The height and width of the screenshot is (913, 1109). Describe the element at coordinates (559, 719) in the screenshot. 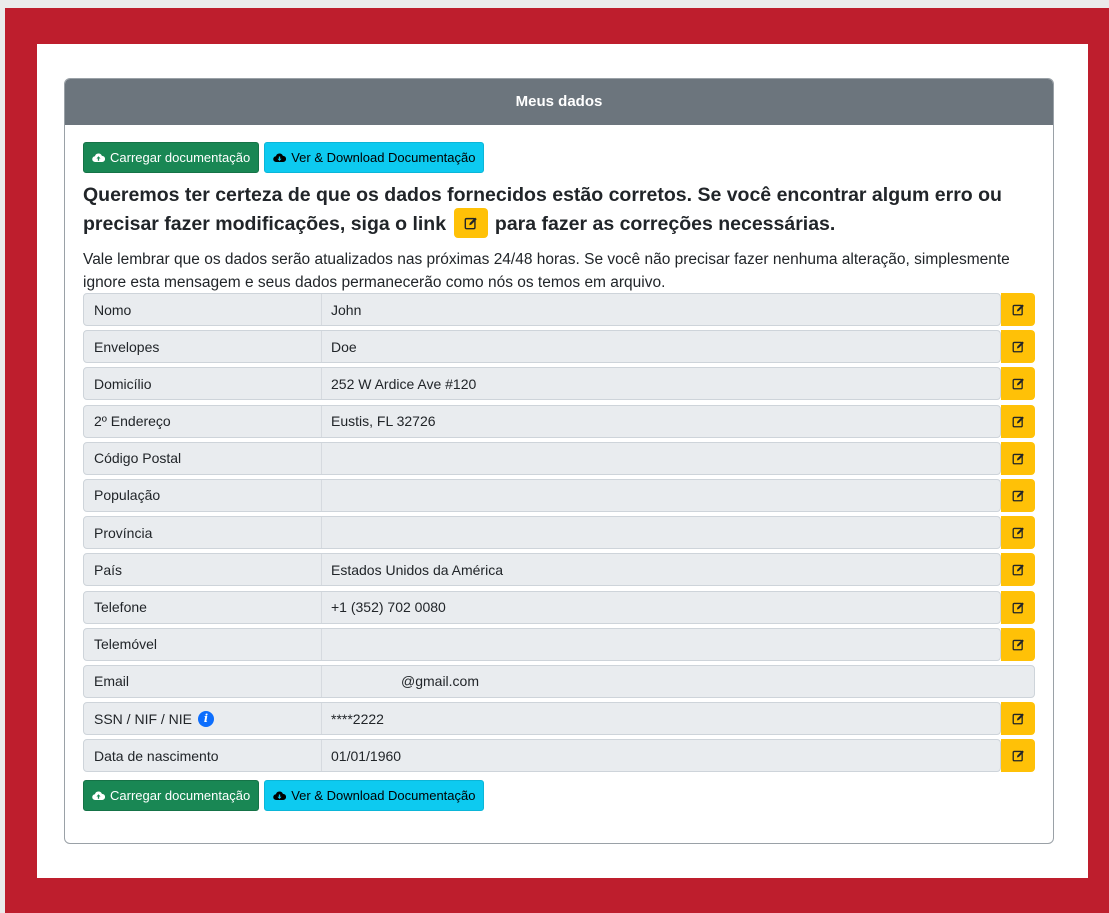

I see `row-ssn: SSN / NIF / NIE i ****2222` at that location.